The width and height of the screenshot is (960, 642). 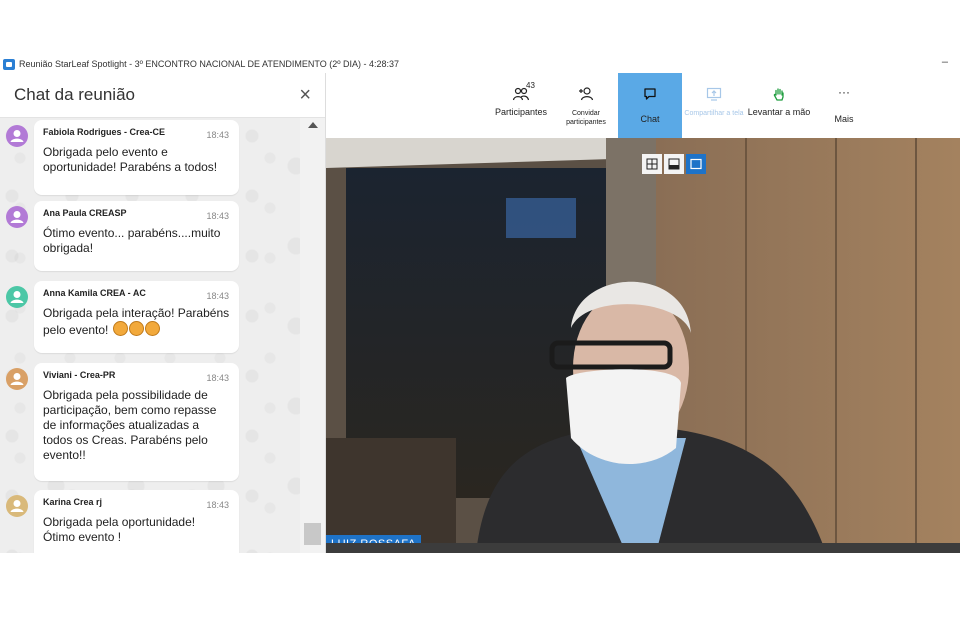 I want to click on share-screen-button: Compartilhar a tela, so click(x=714, y=105).